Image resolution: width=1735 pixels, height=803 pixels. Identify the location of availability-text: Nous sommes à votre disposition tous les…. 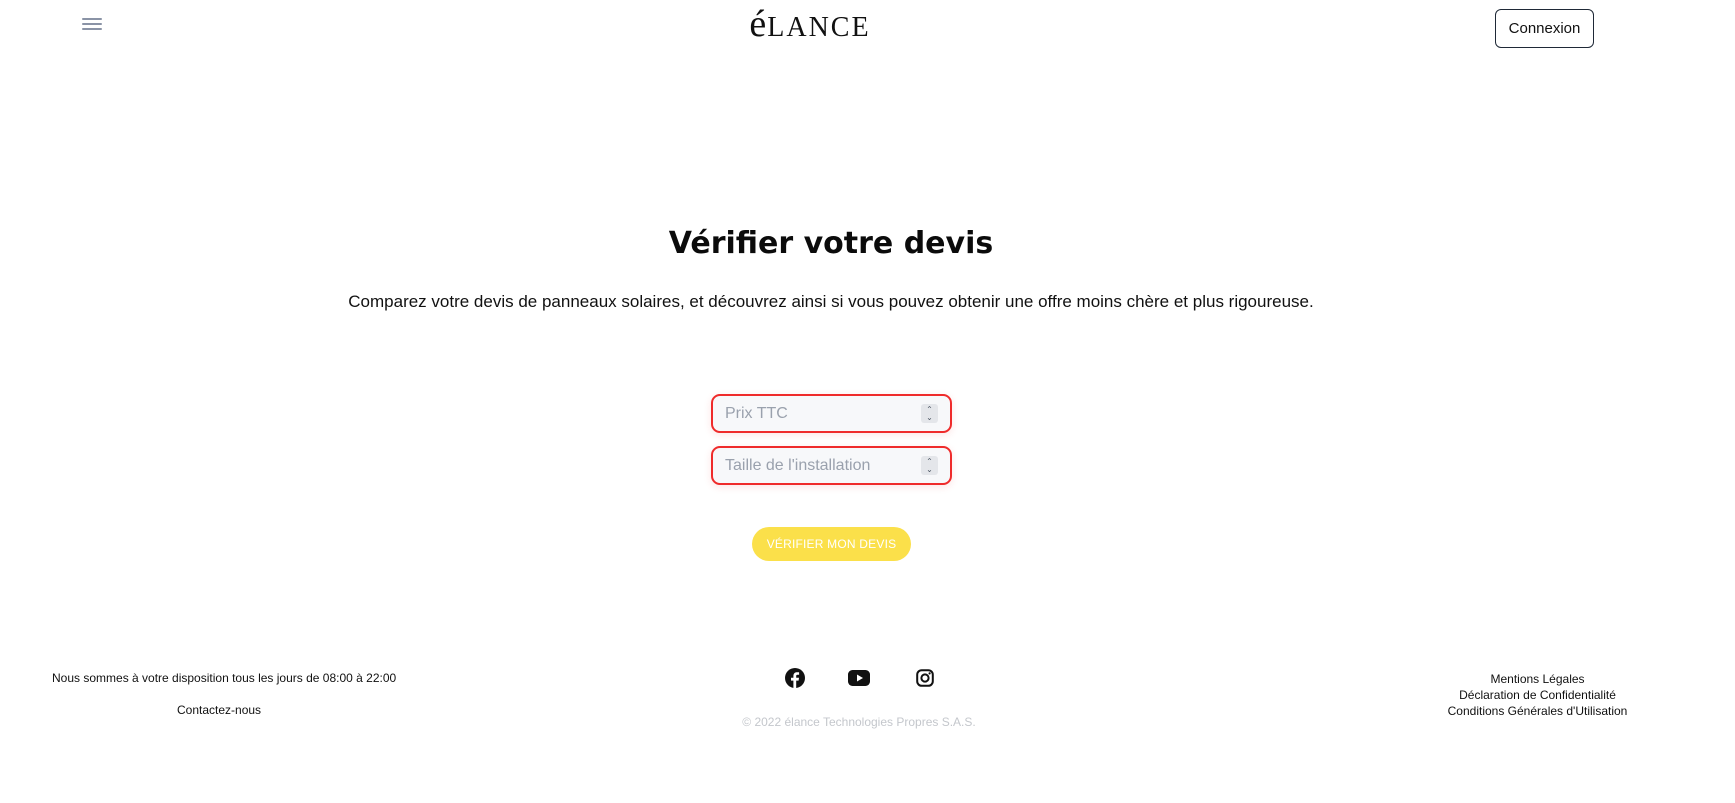
(224, 678).